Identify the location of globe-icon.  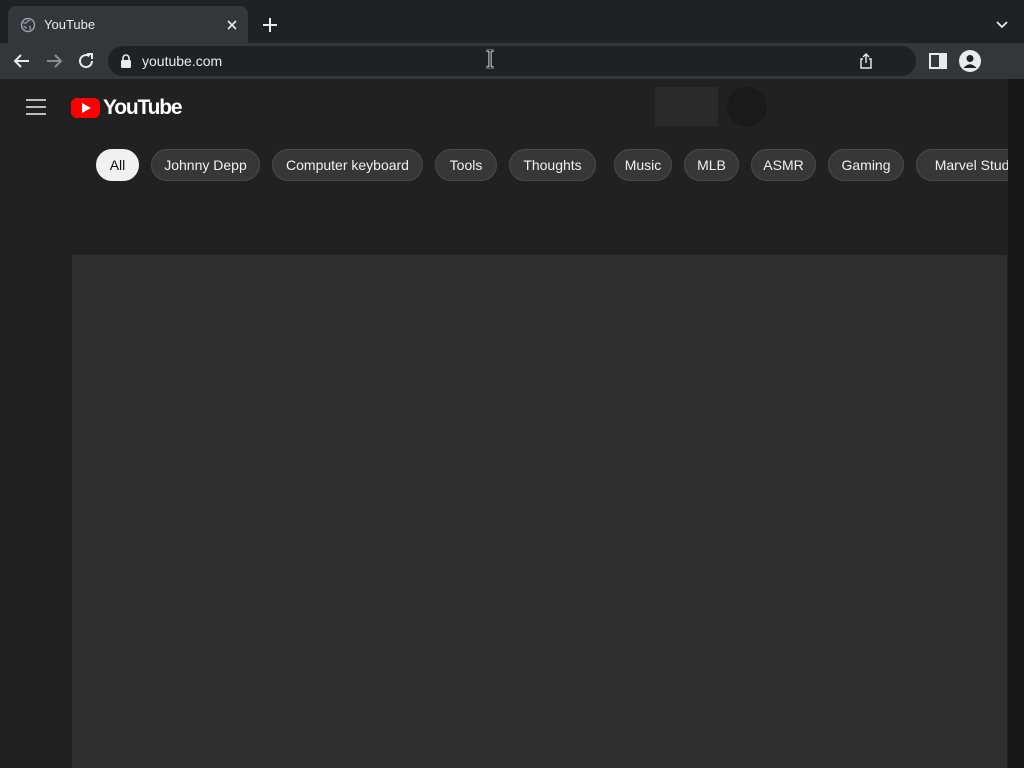
(28, 25).